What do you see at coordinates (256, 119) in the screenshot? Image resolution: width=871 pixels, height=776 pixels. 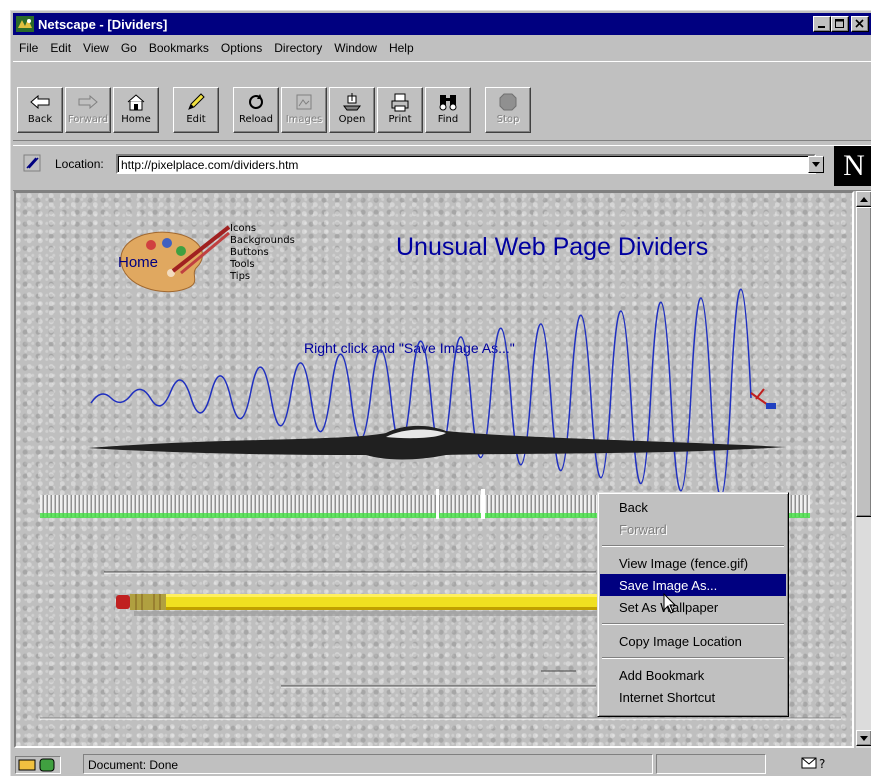 I see `reload-label: Reload` at bounding box center [256, 119].